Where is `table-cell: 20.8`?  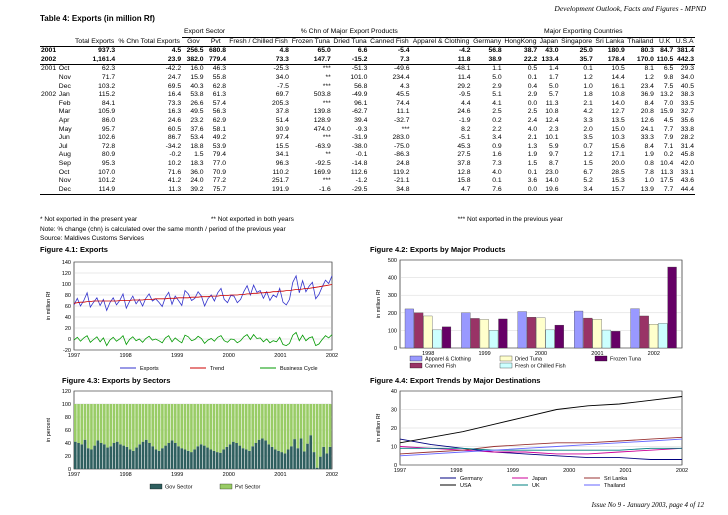
table-cell: 20.8 is located at coordinates (647, 112).